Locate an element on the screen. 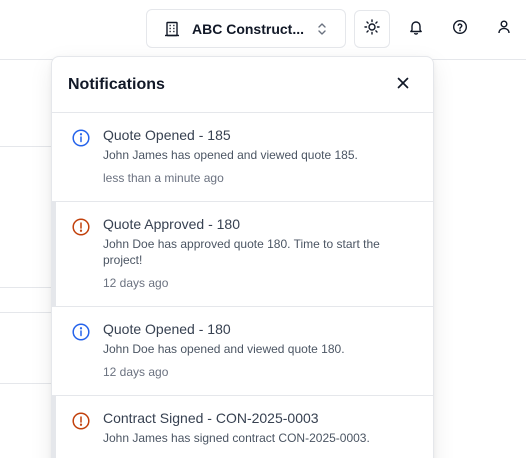 This screenshot has height=458, width=526. theme-toggle-button is located at coordinates (372, 29).